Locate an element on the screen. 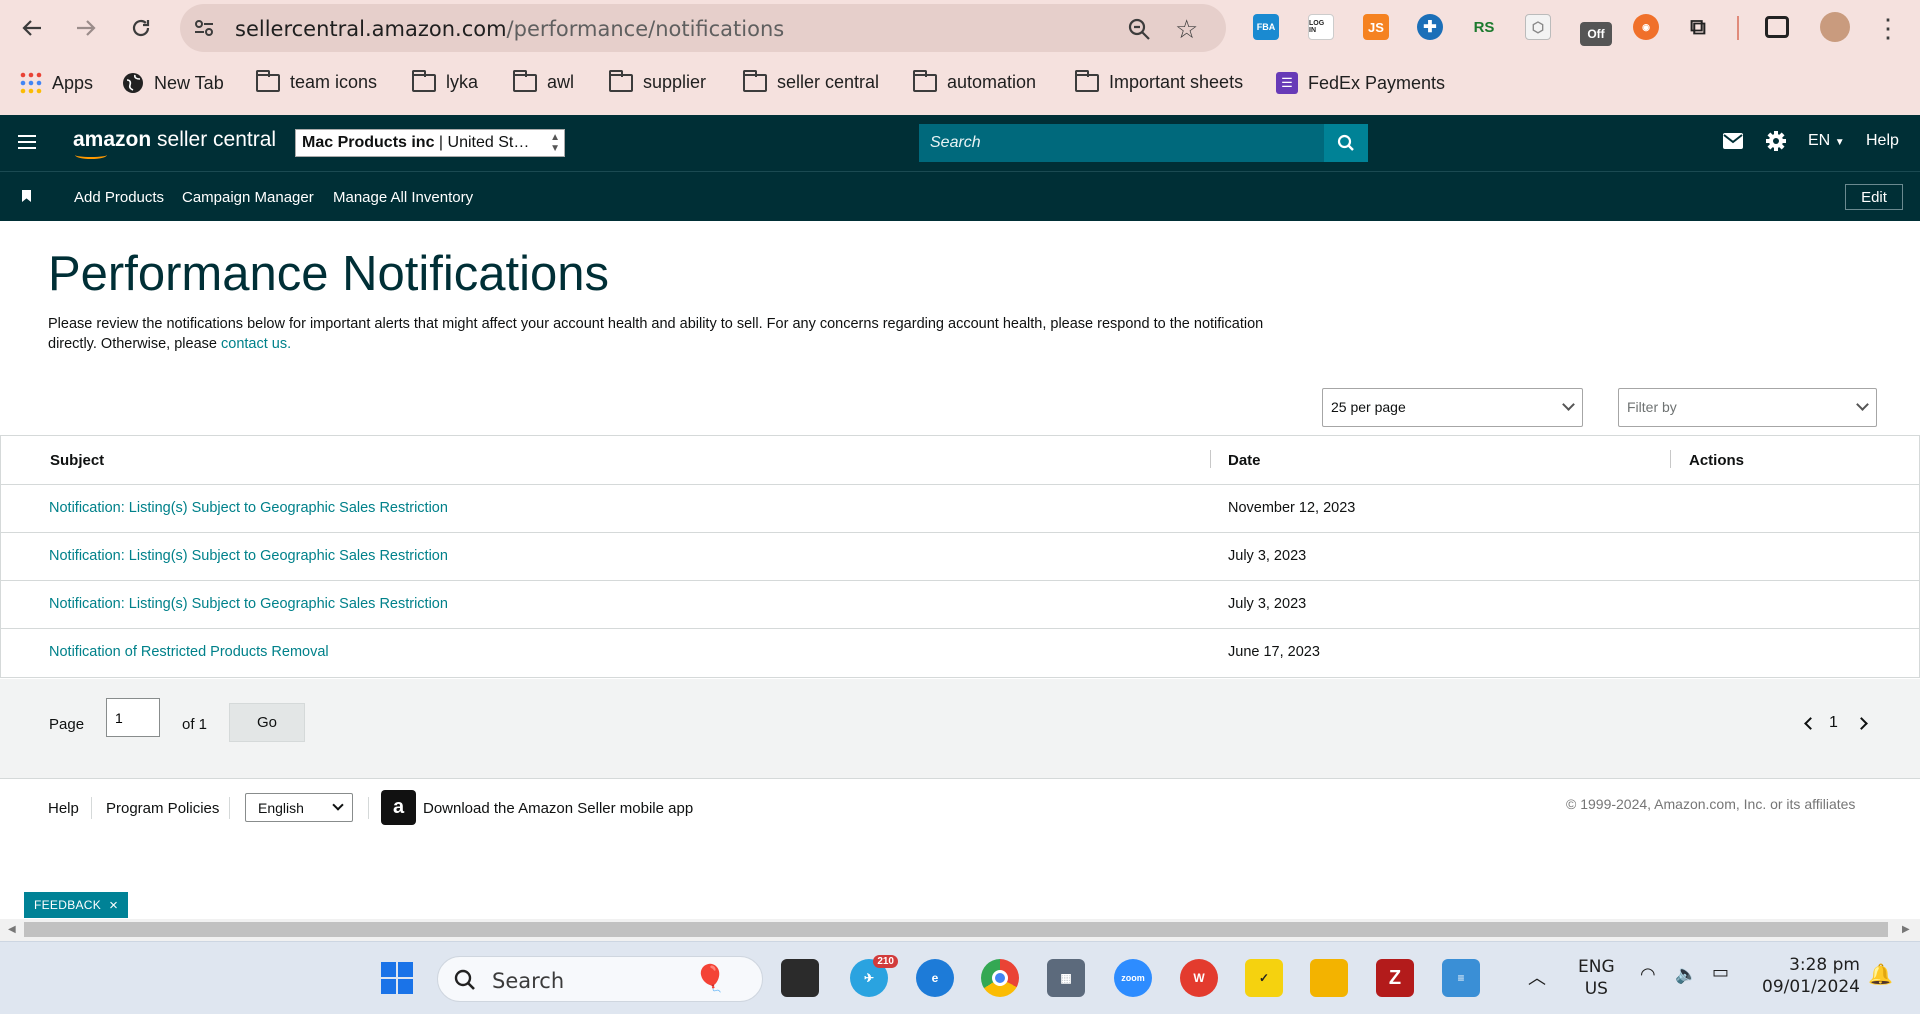 The height and width of the screenshot is (1014, 1920). page-number-input is located at coordinates (133, 717).